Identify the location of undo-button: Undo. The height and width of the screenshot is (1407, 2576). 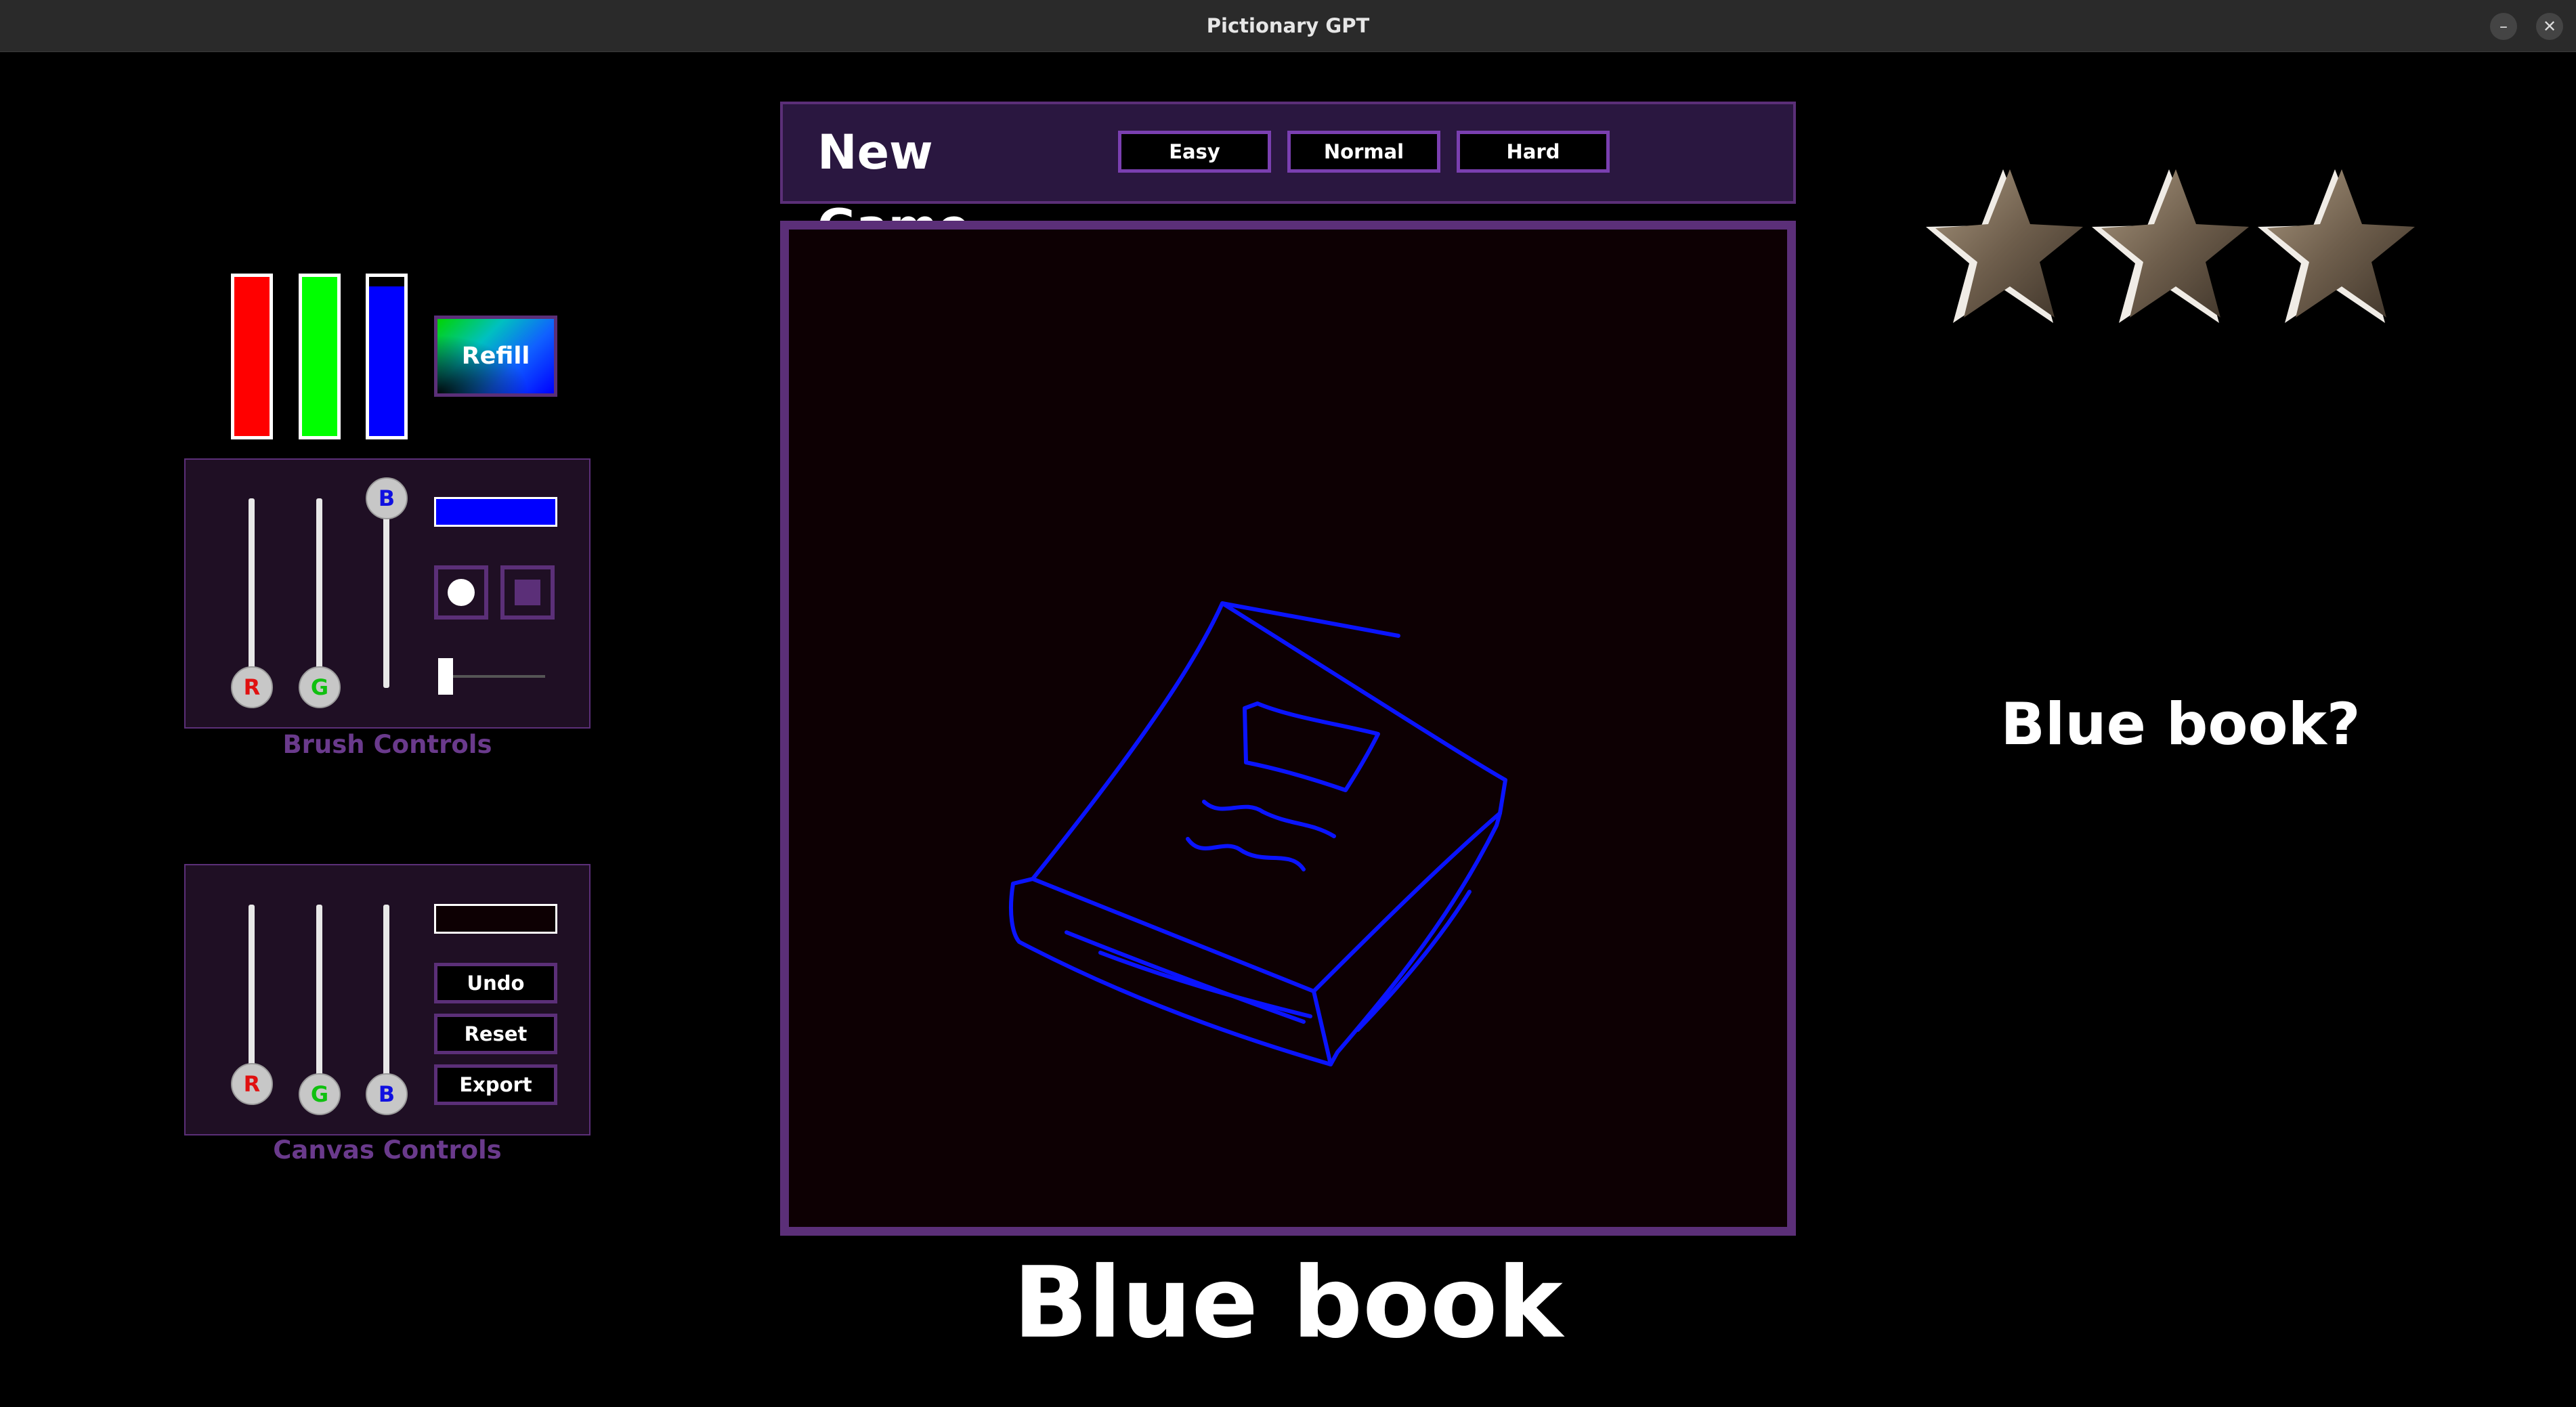
(495, 983).